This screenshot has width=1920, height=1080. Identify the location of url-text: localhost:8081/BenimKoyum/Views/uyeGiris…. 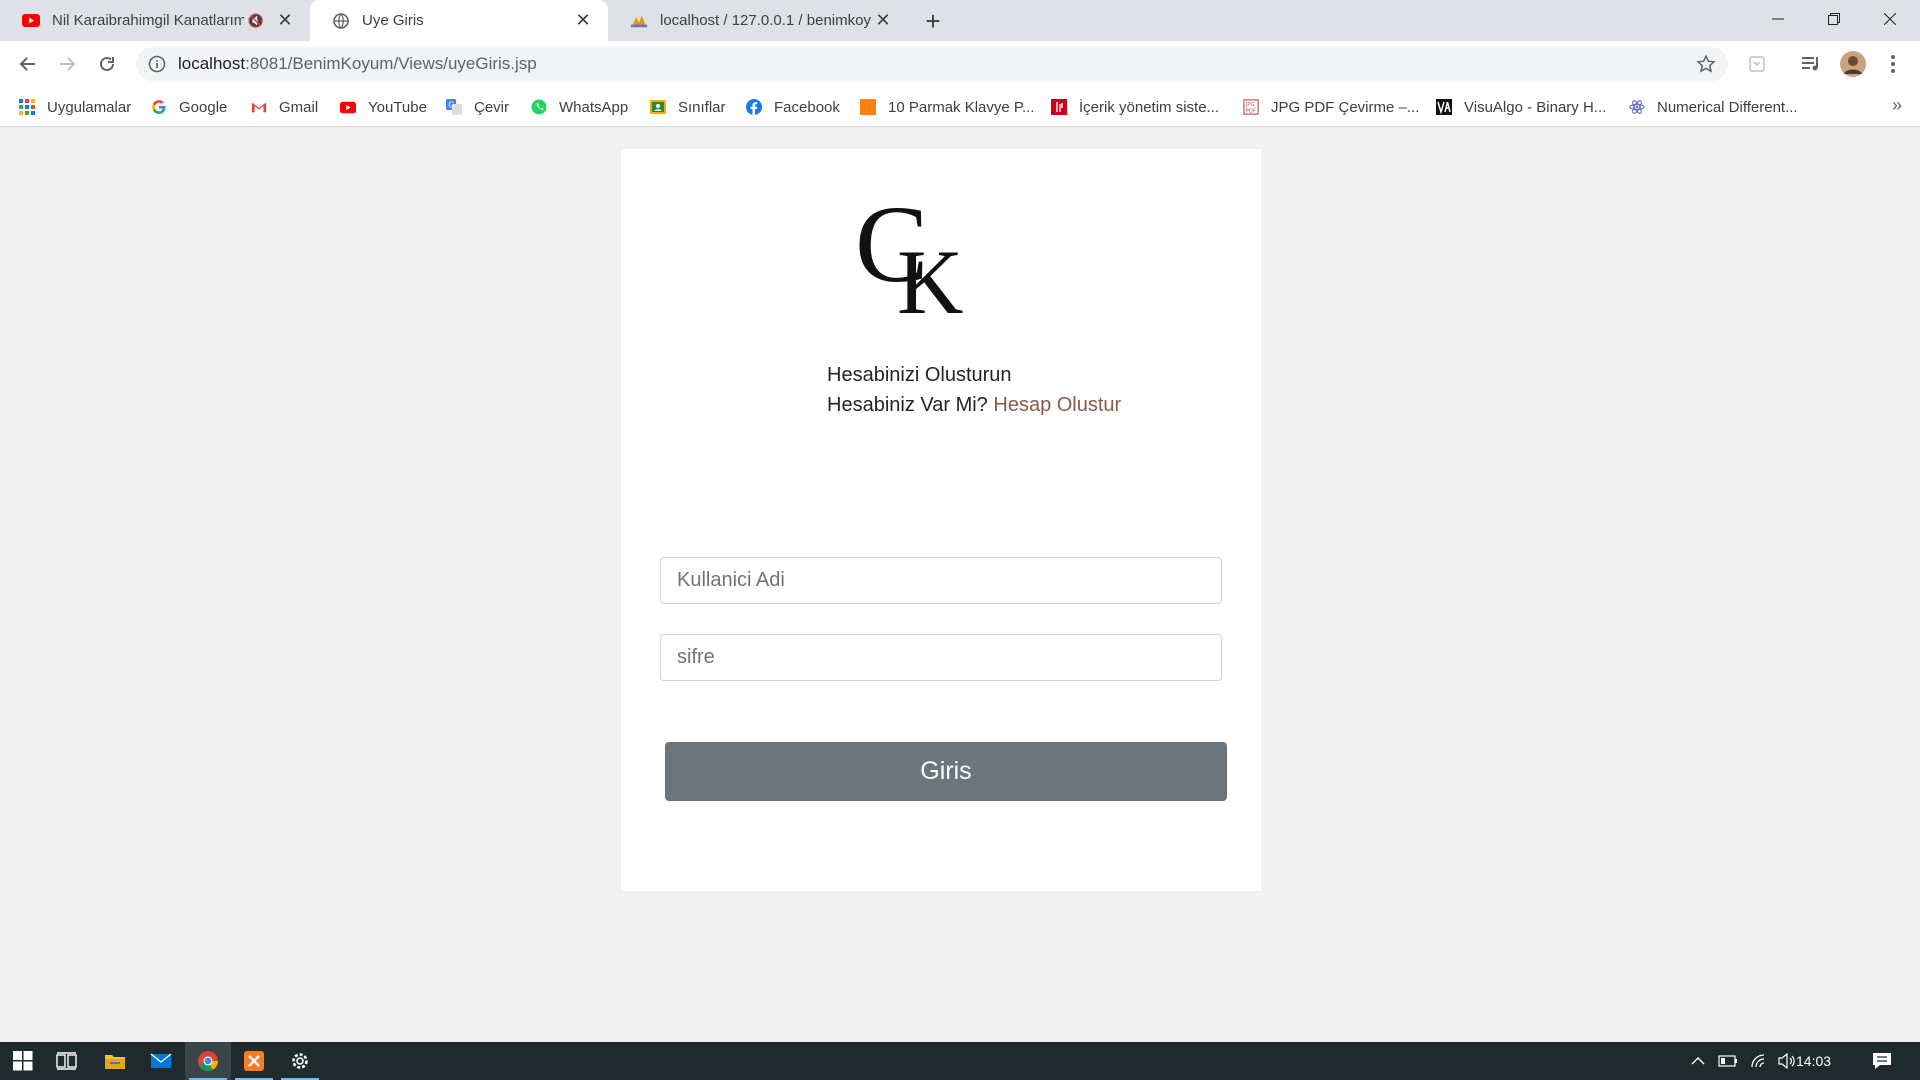
(357, 64).